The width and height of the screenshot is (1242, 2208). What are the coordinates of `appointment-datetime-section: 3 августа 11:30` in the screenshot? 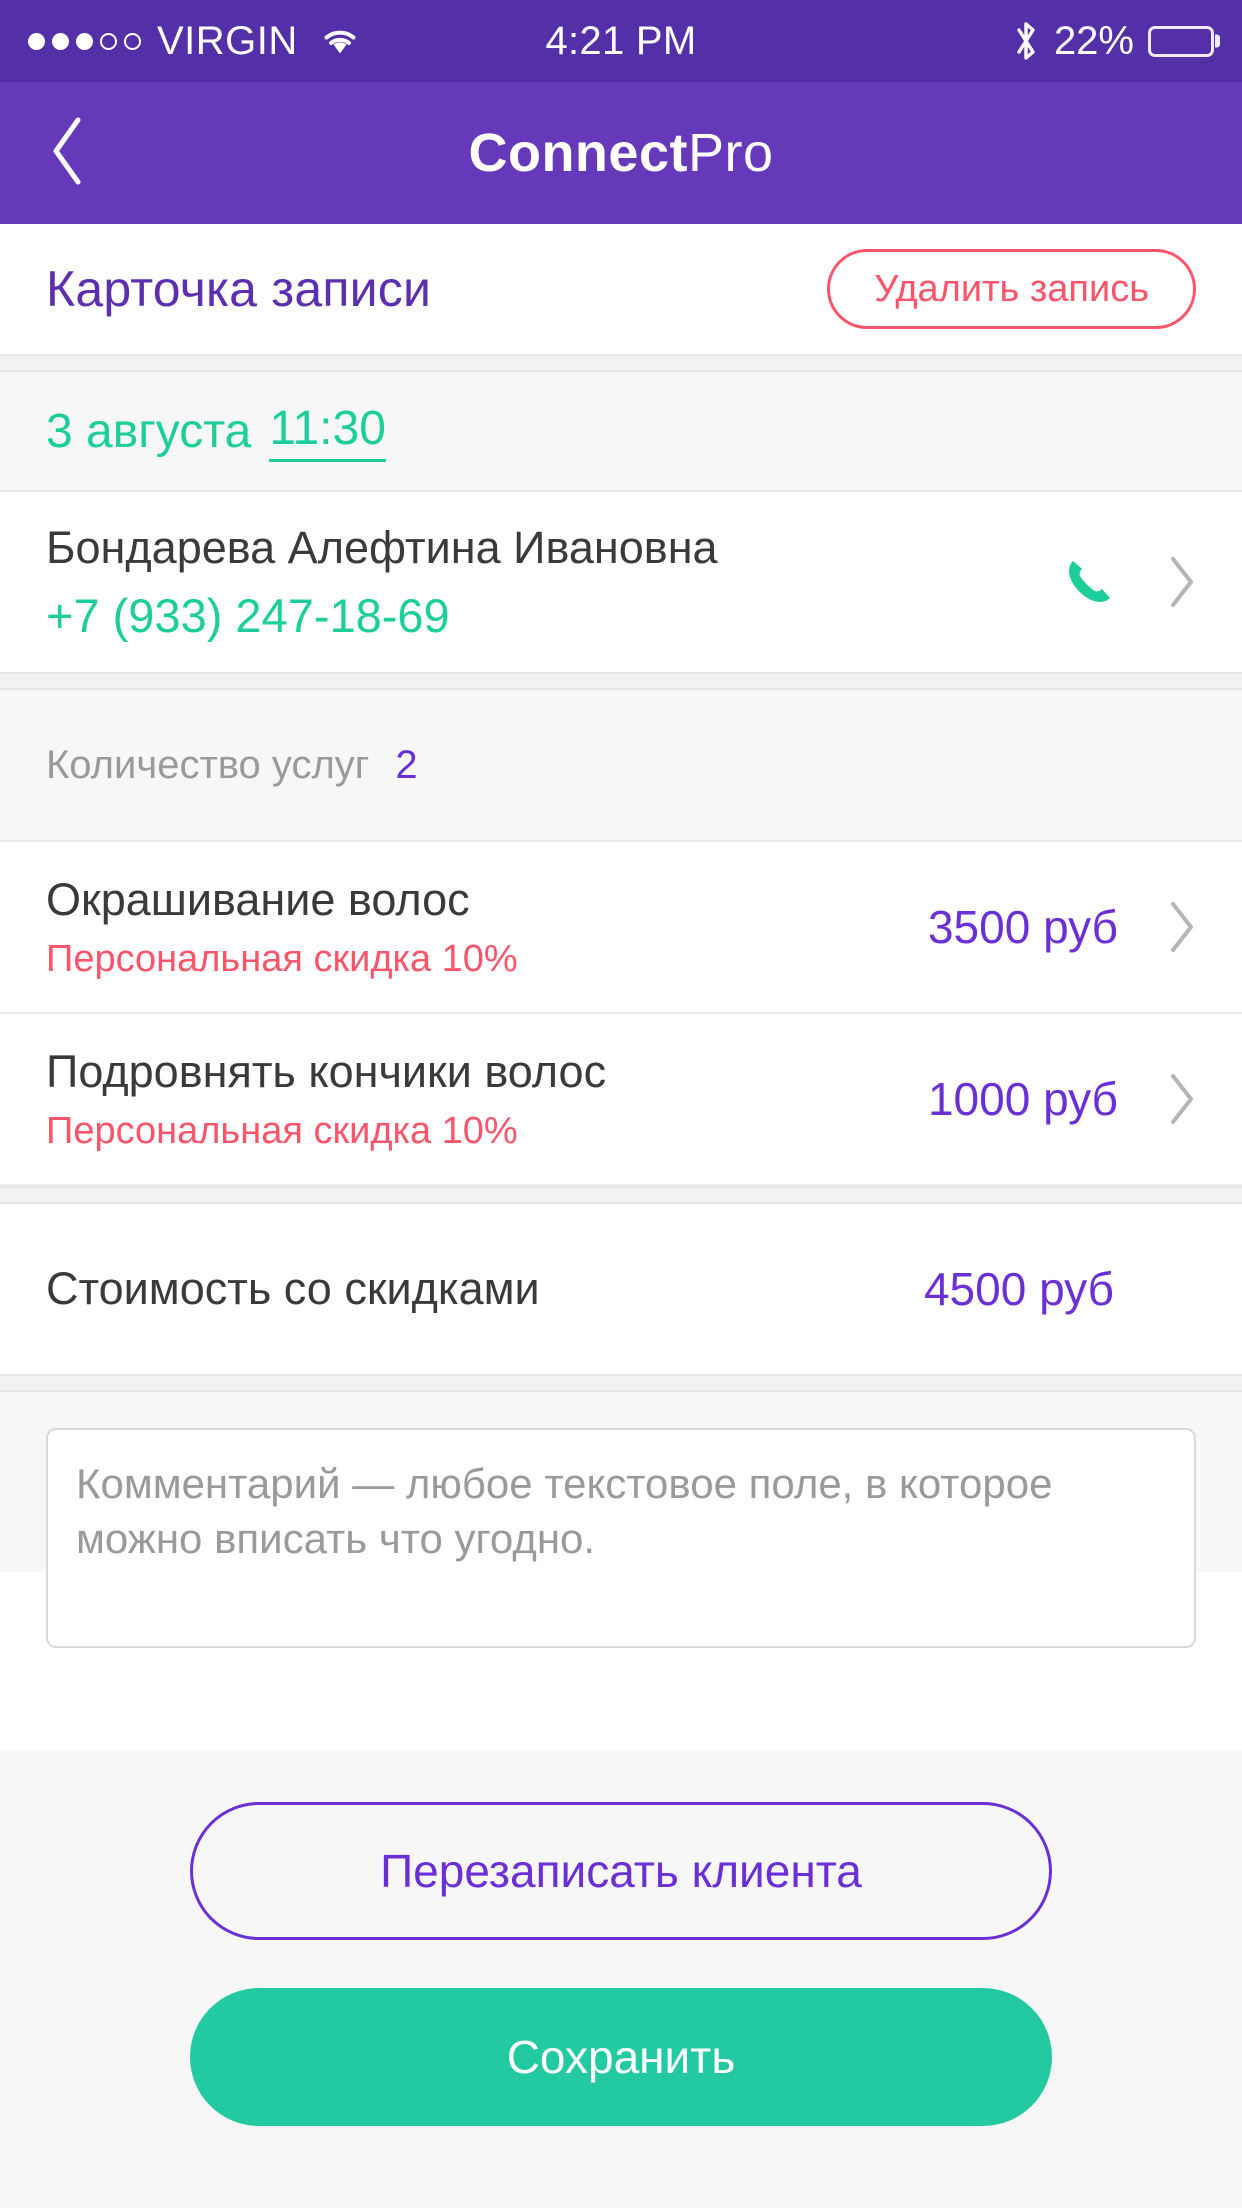 It's located at (621, 432).